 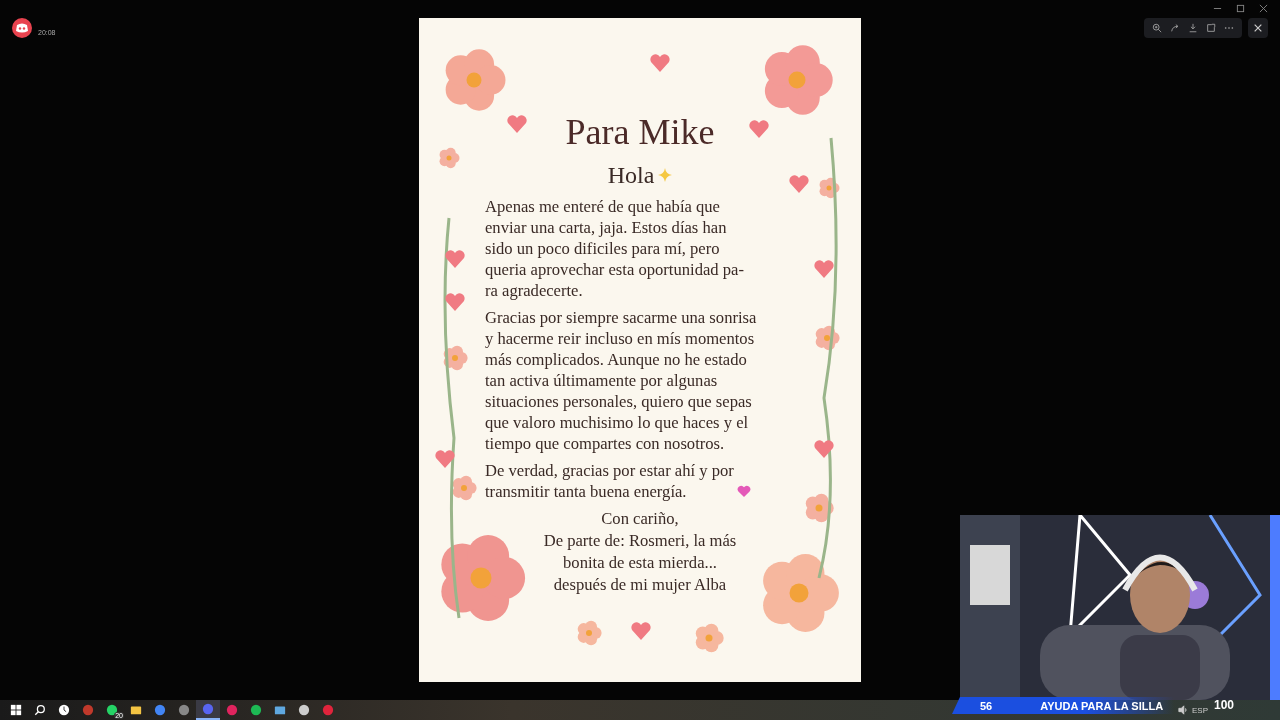 I want to click on zoom-in-icon, so click(x=1157, y=28).